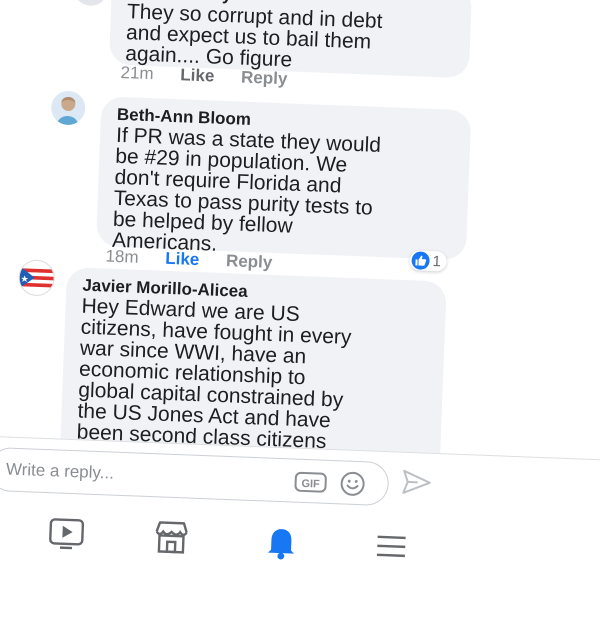 The image size is (600, 622). Describe the element at coordinates (195, 476) in the screenshot. I see `reply-input: Write a reply... GIF` at that location.